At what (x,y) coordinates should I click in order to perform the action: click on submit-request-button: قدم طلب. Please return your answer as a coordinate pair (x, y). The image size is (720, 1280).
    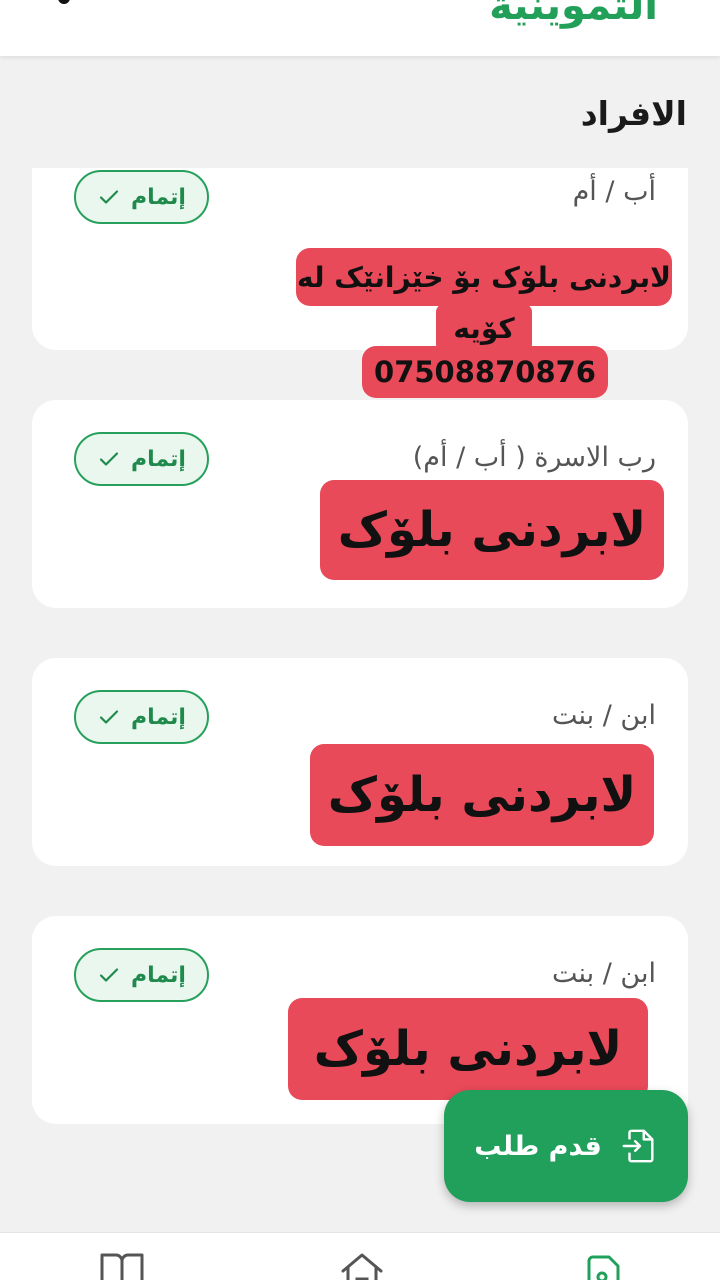
    Looking at the image, I should click on (566, 1146).